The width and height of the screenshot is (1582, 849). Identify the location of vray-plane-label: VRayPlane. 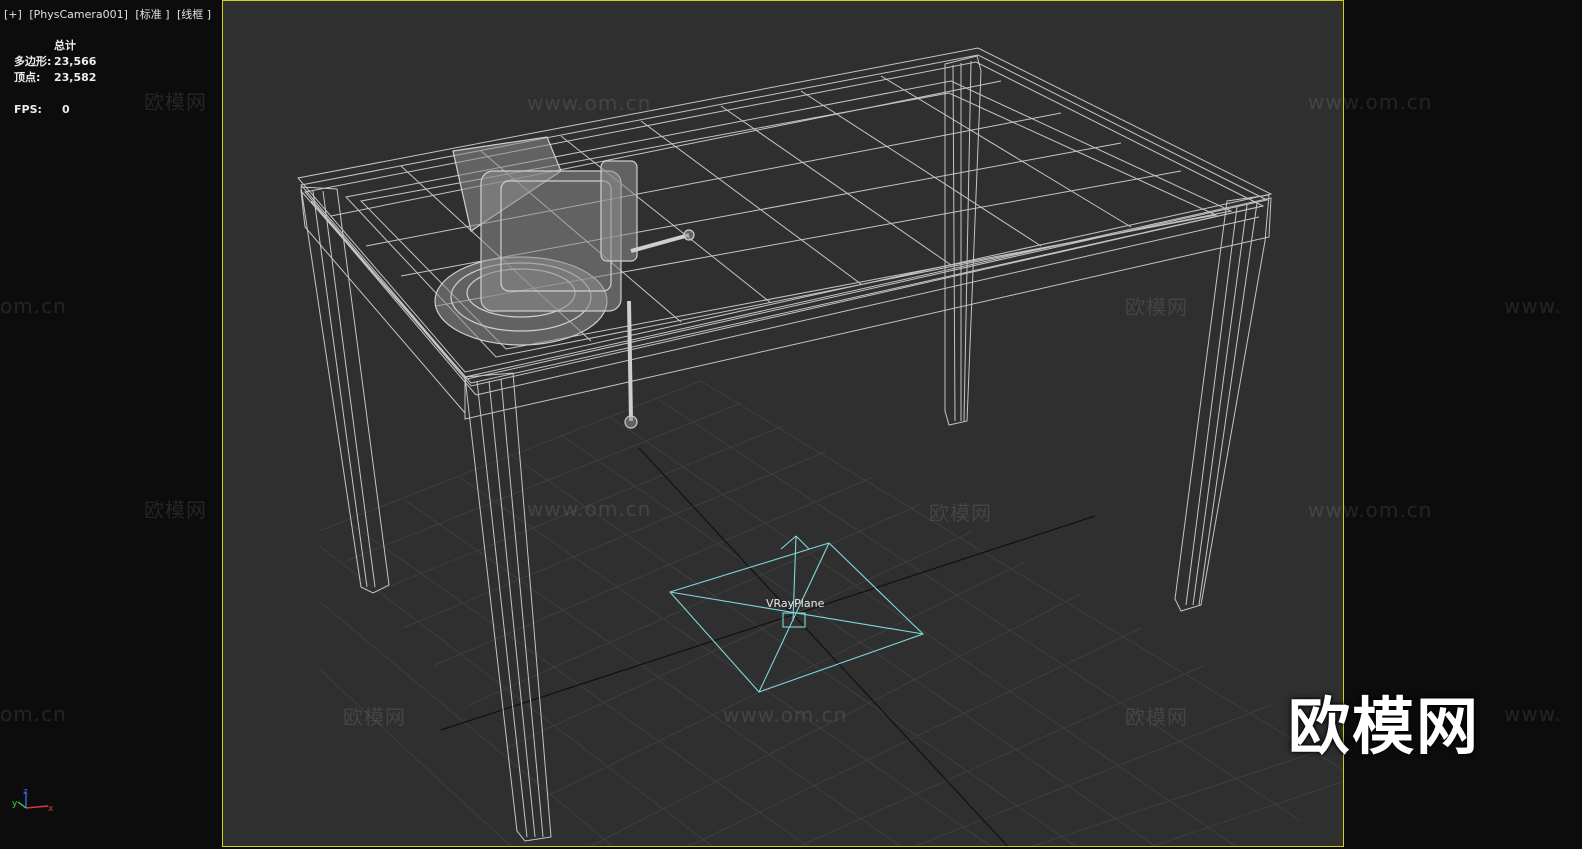
(795, 603).